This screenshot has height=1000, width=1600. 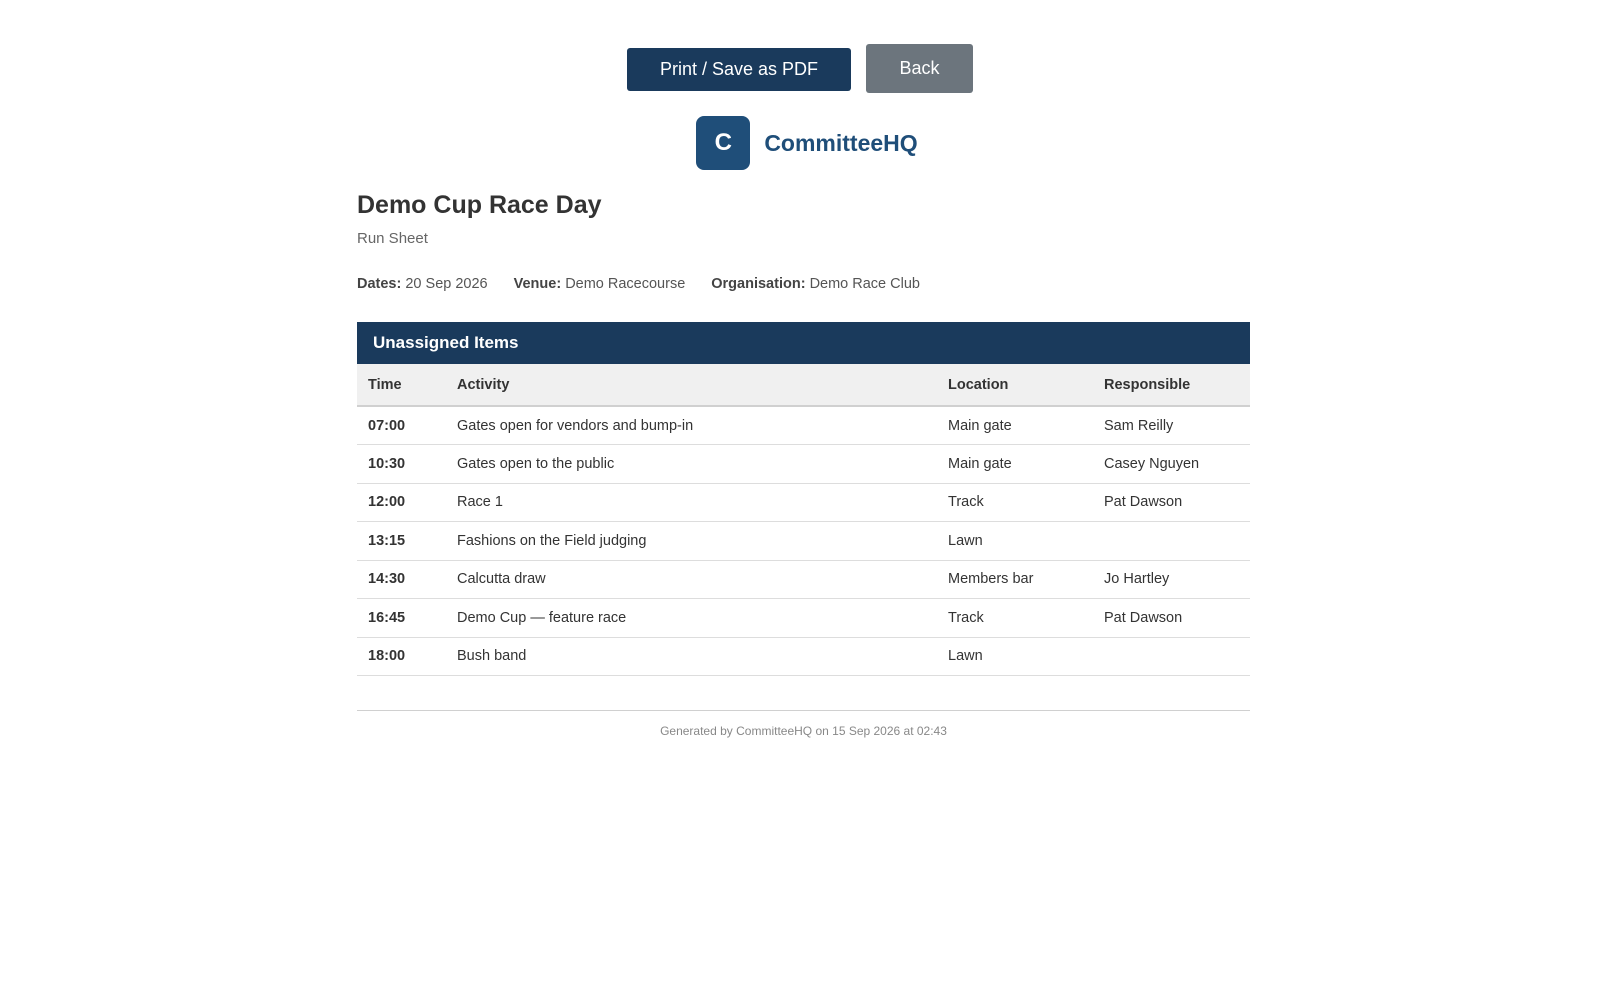 I want to click on column-header-location: Location, so click(x=1015, y=385).